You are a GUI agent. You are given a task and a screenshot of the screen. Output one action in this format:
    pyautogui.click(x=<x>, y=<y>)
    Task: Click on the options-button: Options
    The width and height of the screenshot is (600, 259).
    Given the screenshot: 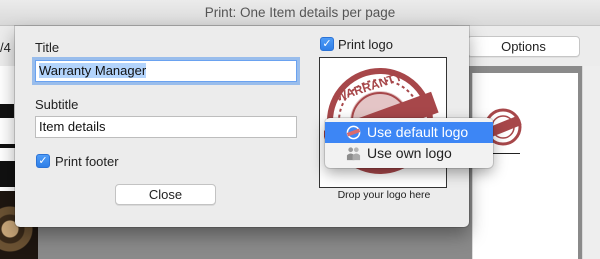 What is the action you would take?
    pyautogui.click(x=523, y=46)
    